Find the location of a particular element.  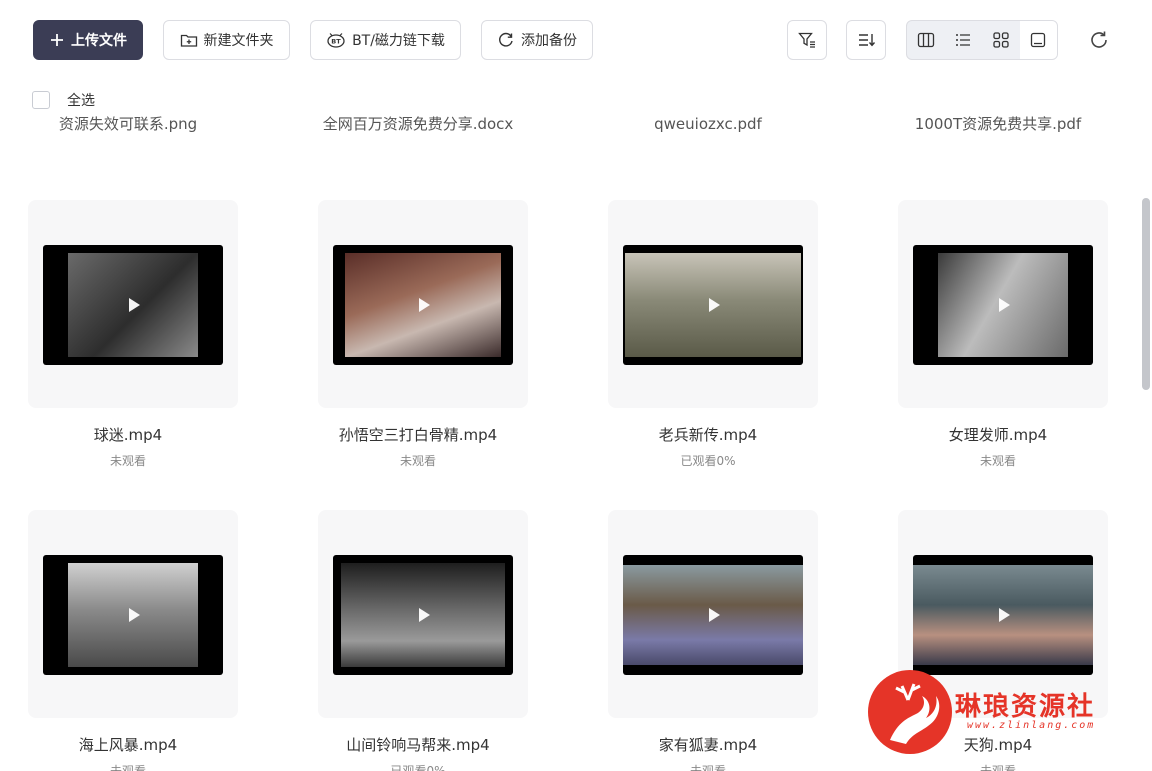

sort-button is located at coordinates (866, 40).